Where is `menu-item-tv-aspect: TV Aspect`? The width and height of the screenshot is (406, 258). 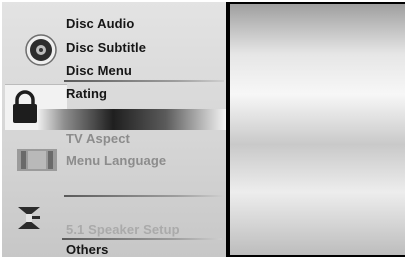 menu-item-tv-aspect: TV Aspect is located at coordinates (98, 138).